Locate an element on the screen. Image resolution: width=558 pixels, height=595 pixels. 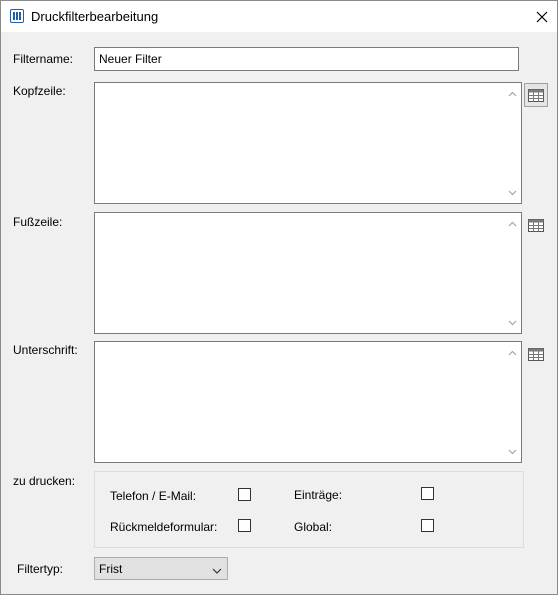
fusszeile-table-button is located at coordinates (536, 225).